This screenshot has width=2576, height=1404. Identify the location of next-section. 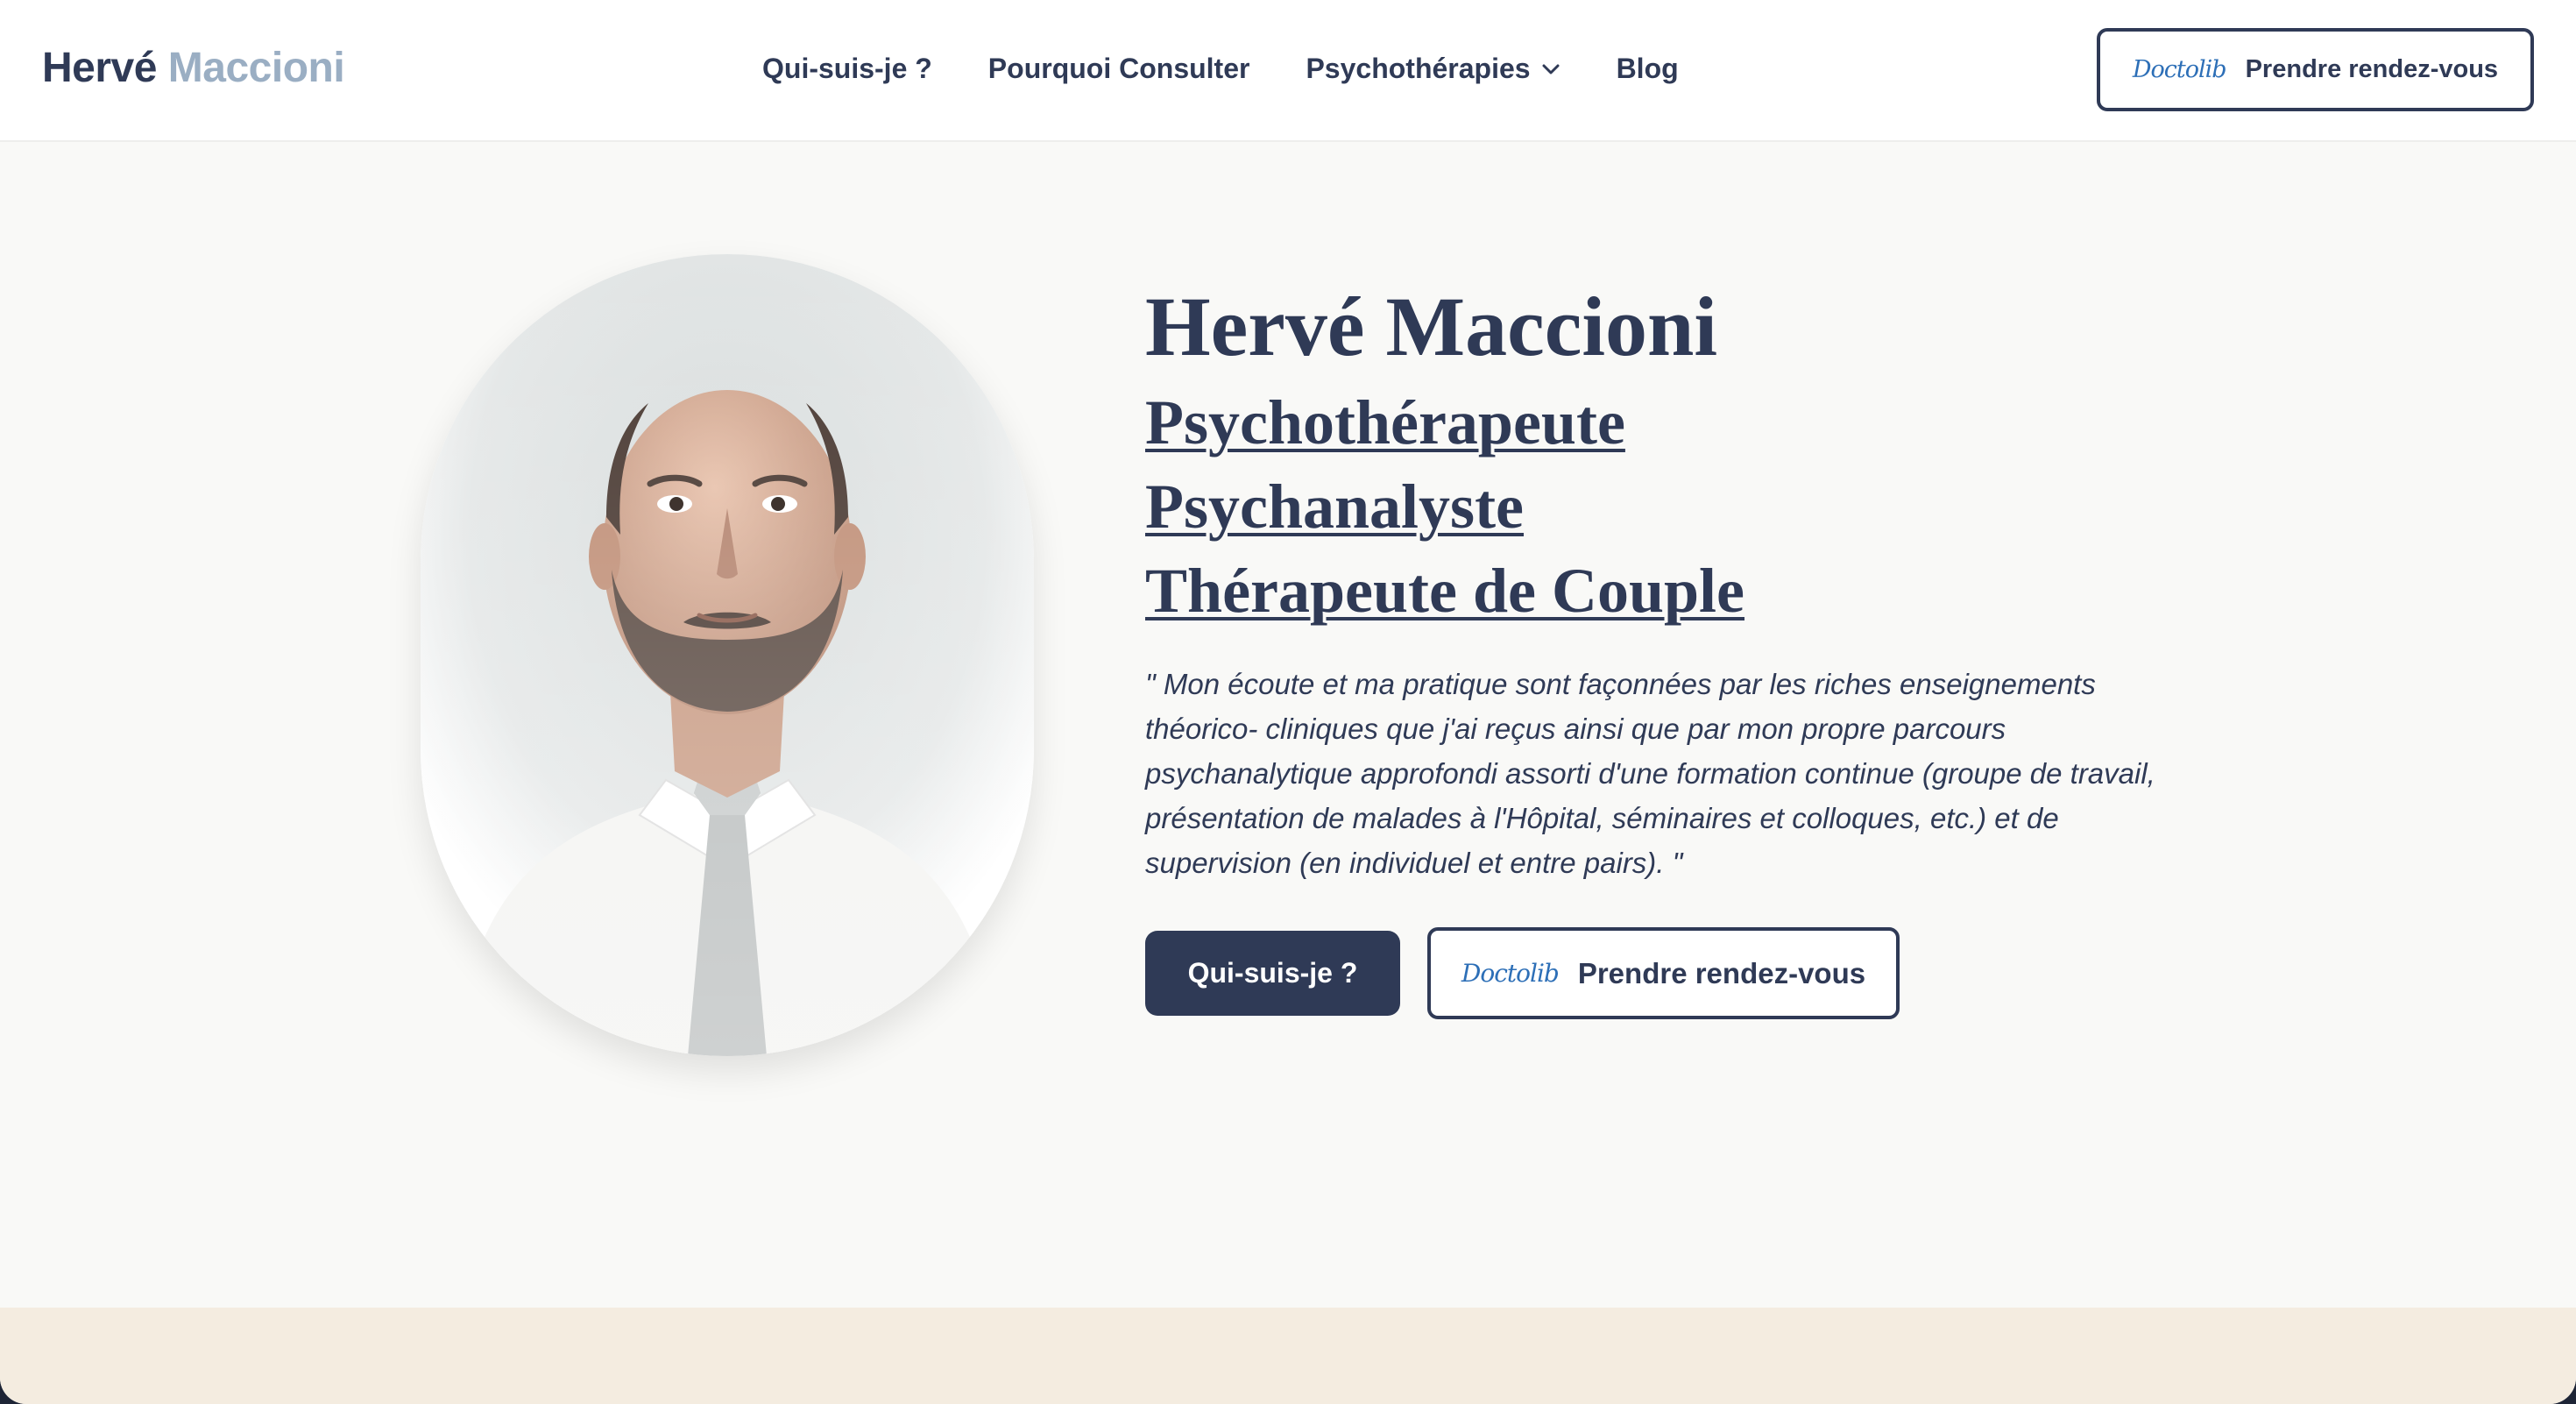
(1288, 1356).